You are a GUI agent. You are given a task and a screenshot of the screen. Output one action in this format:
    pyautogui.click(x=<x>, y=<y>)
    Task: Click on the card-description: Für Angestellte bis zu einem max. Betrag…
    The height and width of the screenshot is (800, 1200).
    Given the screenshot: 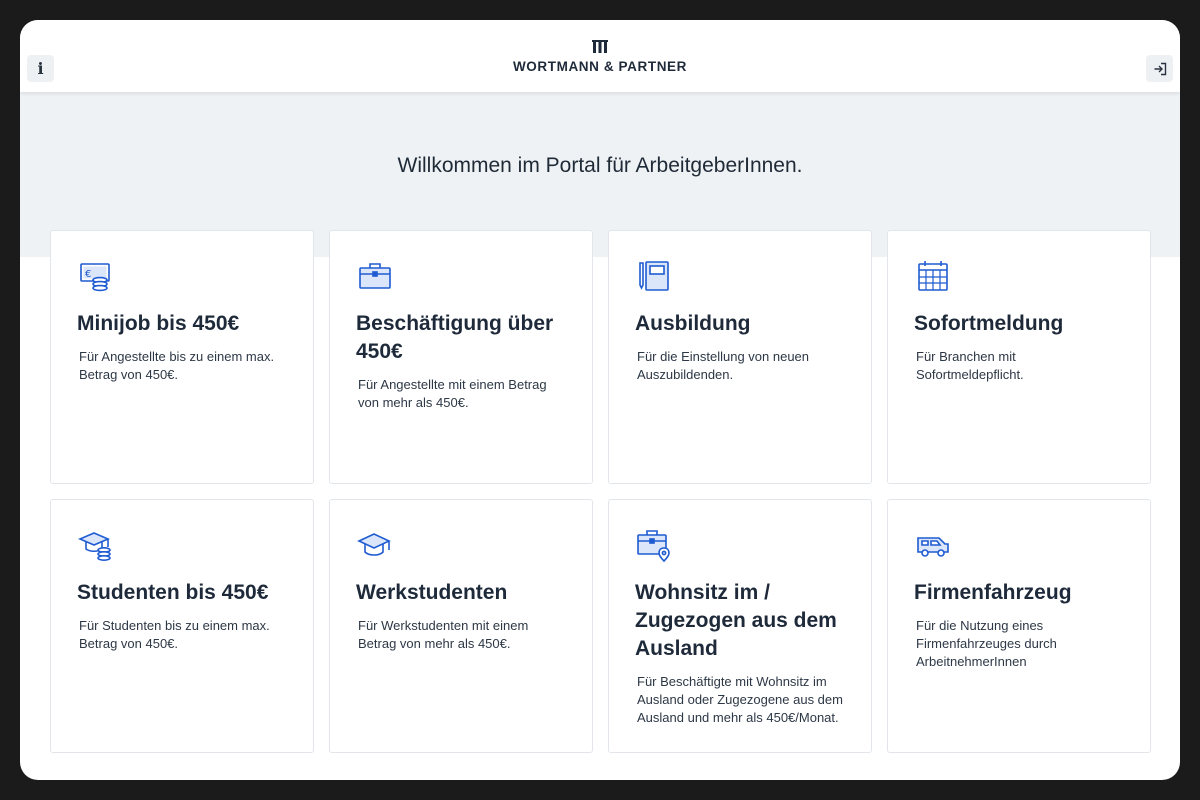 What is the action you would take?
    pyautogui.click(x=177, y=365)
    